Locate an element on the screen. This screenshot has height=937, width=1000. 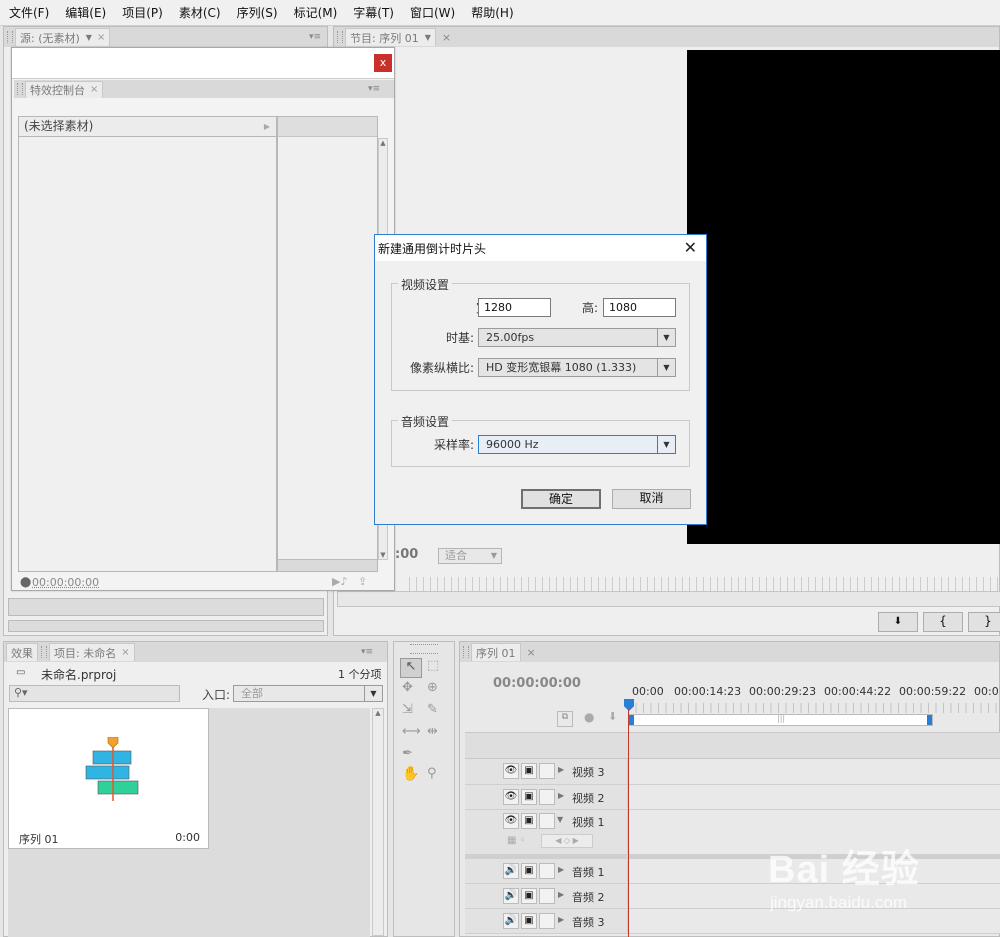
program-scrub-bar is located at coordinates (668, 599).